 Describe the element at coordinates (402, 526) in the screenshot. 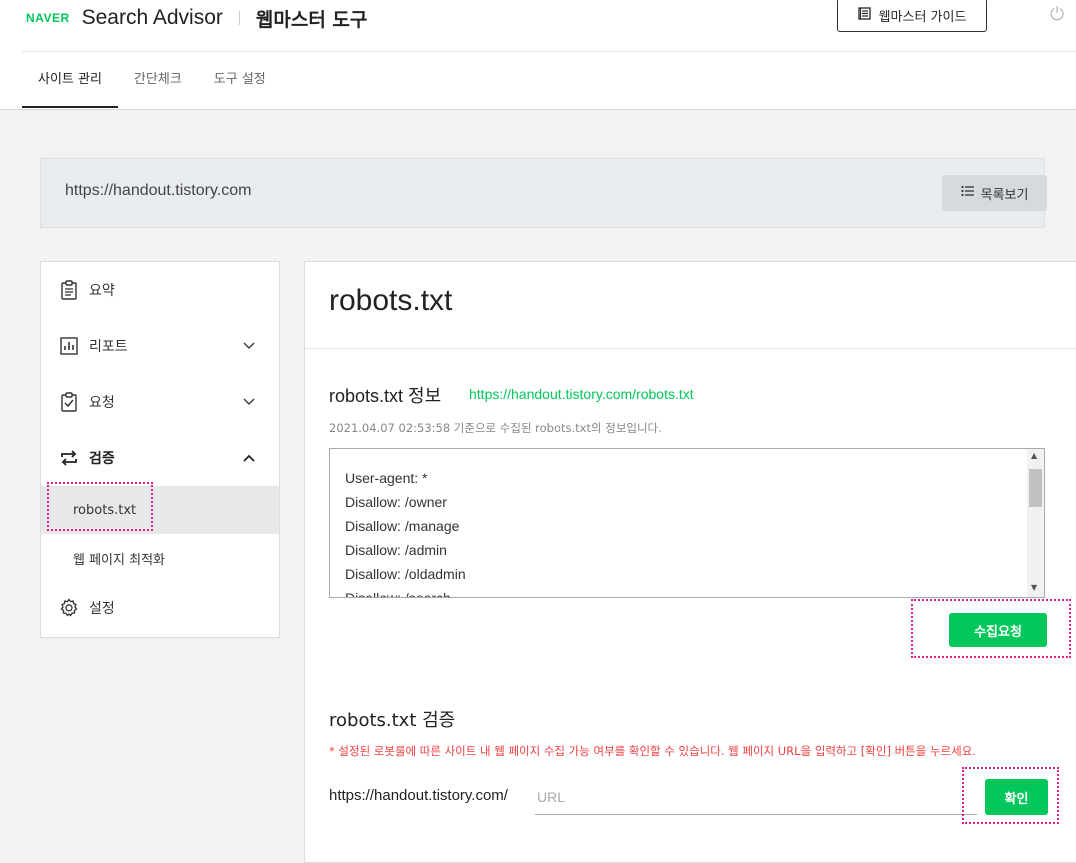

I see `robots-line: Disallow: /manage` at that location.